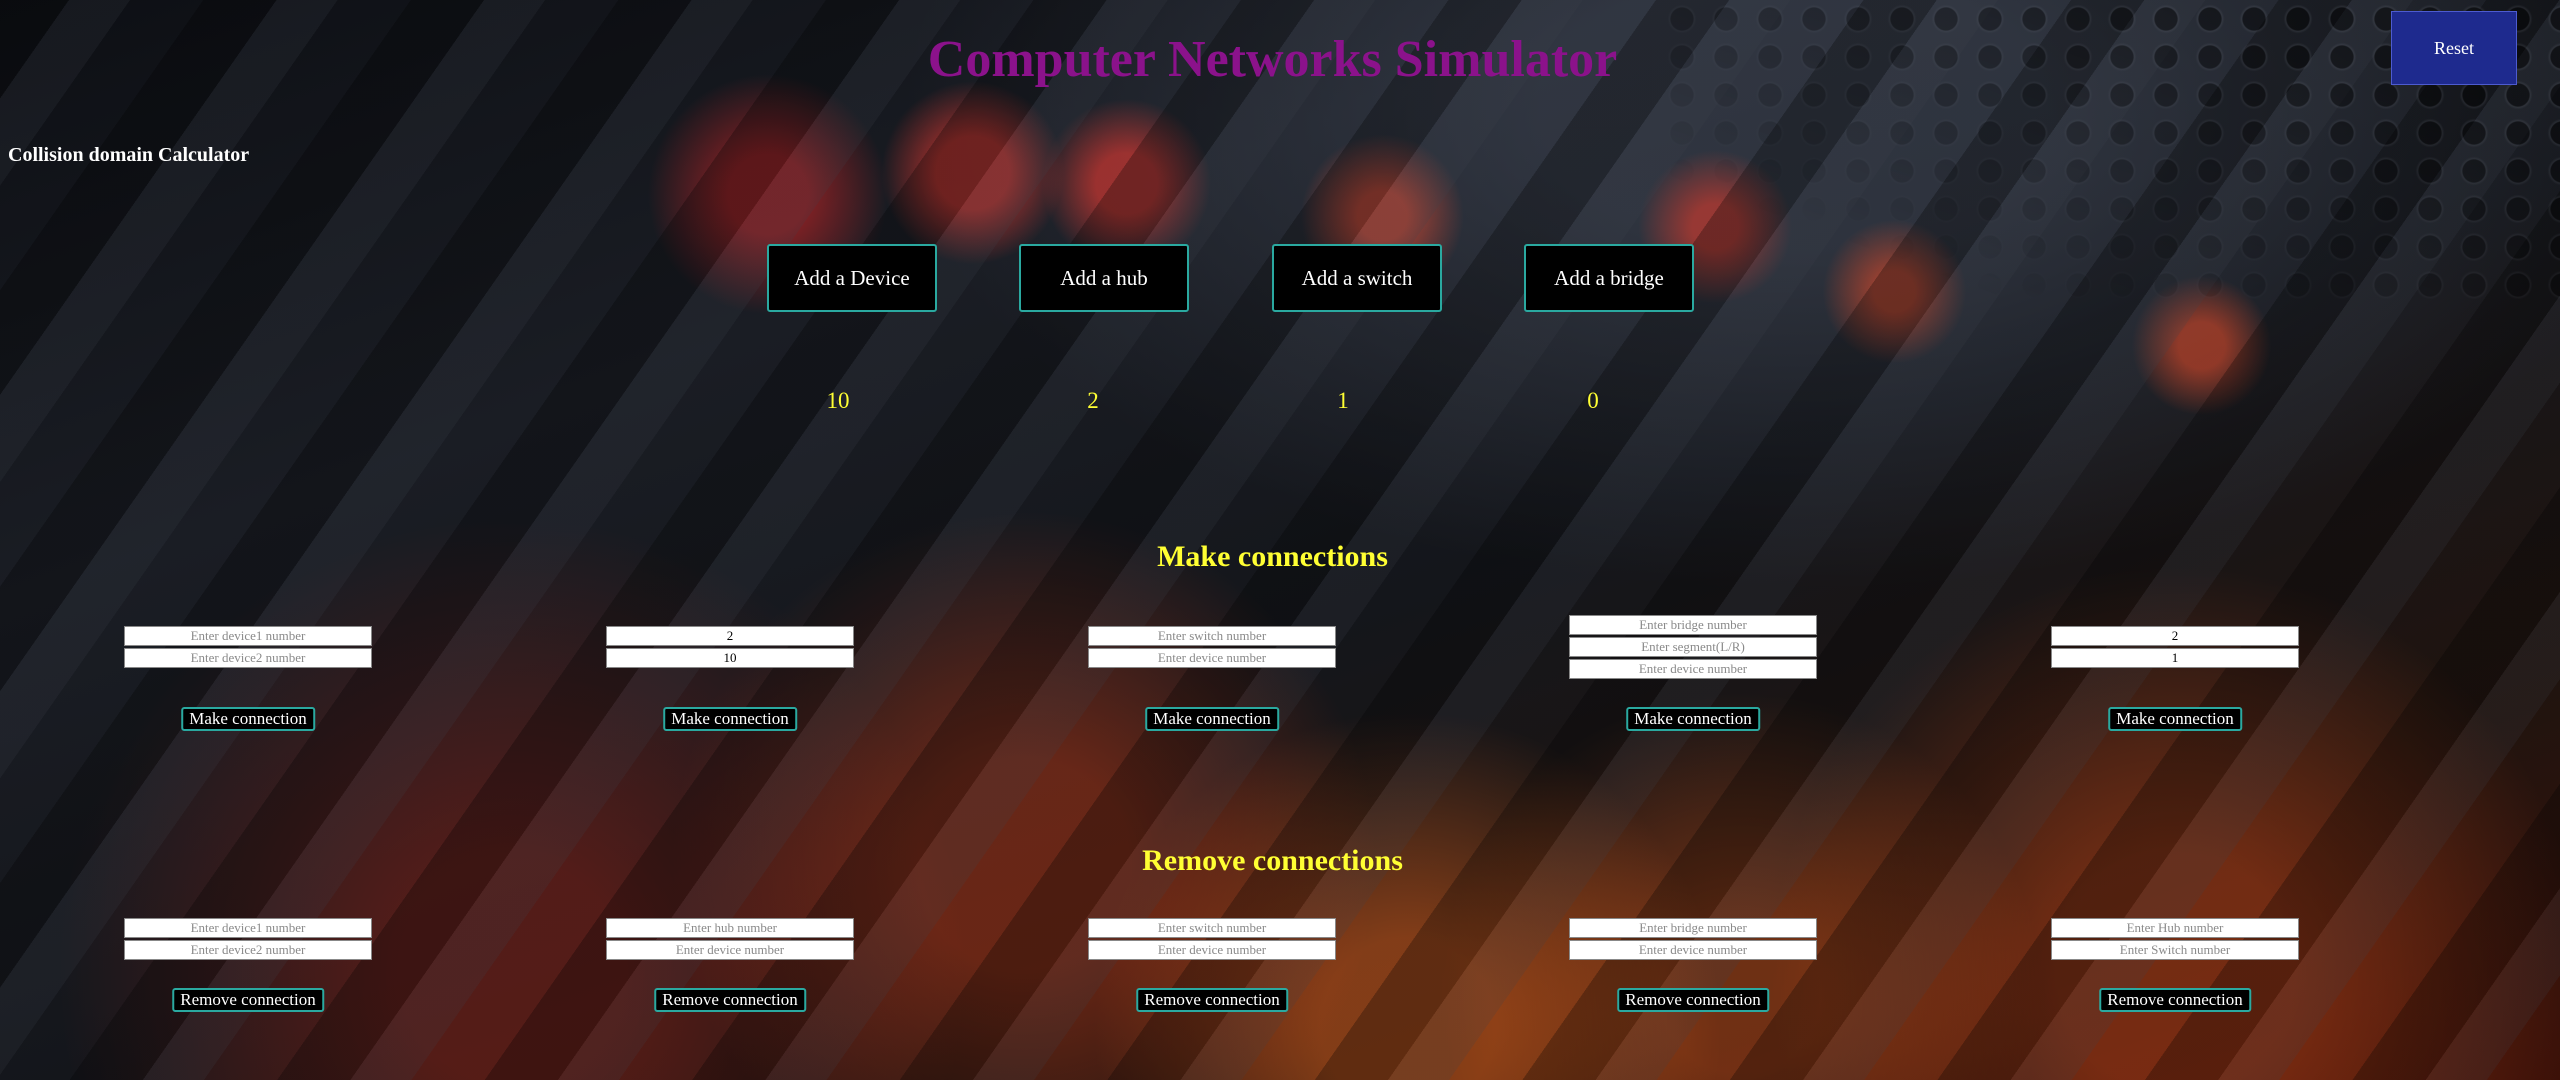 The width and height of the screenshot is (2560, 1080). I want to click on make-bridge-connection-button: Make connection, so click(1693, 719).